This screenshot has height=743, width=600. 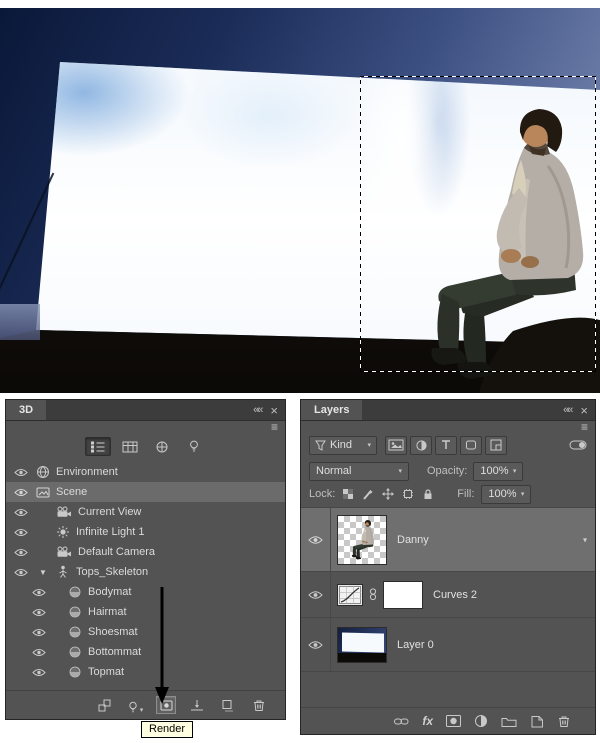 I want to click on 3d-row-default-camera: Default Camera, so click(x=145, y=552).